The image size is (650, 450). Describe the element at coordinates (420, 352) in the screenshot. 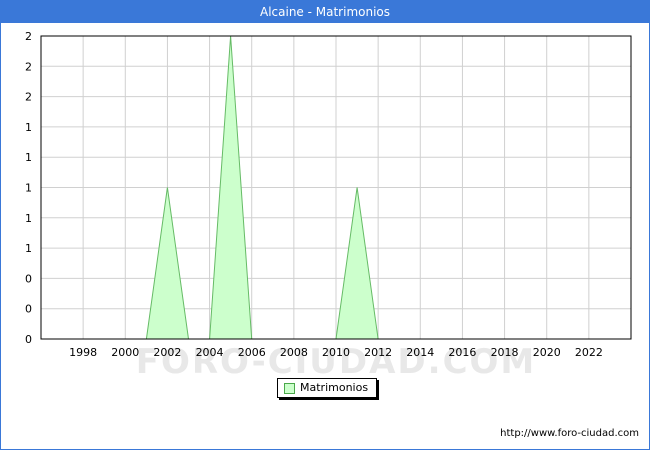

I see `x-tick-label: 2014` at that location.